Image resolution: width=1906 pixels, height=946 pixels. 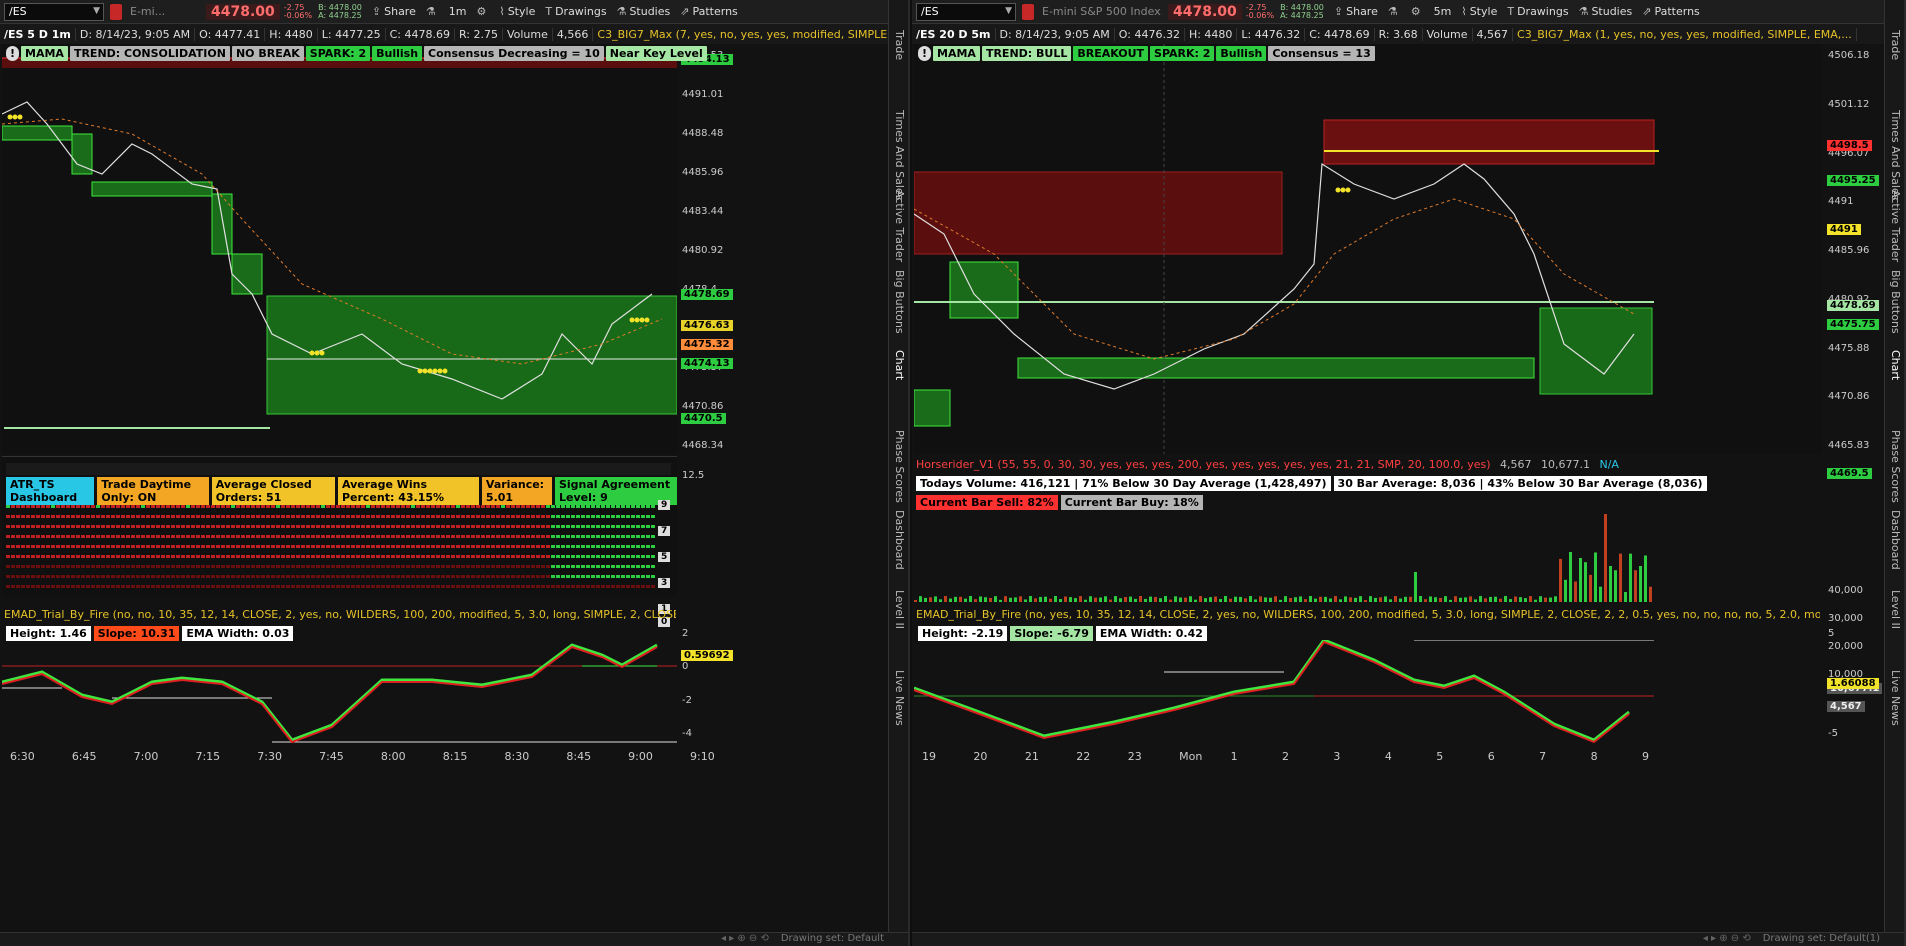 I want to click on net-change: -2.75 -0.06%, so click(x=1260, y=11).